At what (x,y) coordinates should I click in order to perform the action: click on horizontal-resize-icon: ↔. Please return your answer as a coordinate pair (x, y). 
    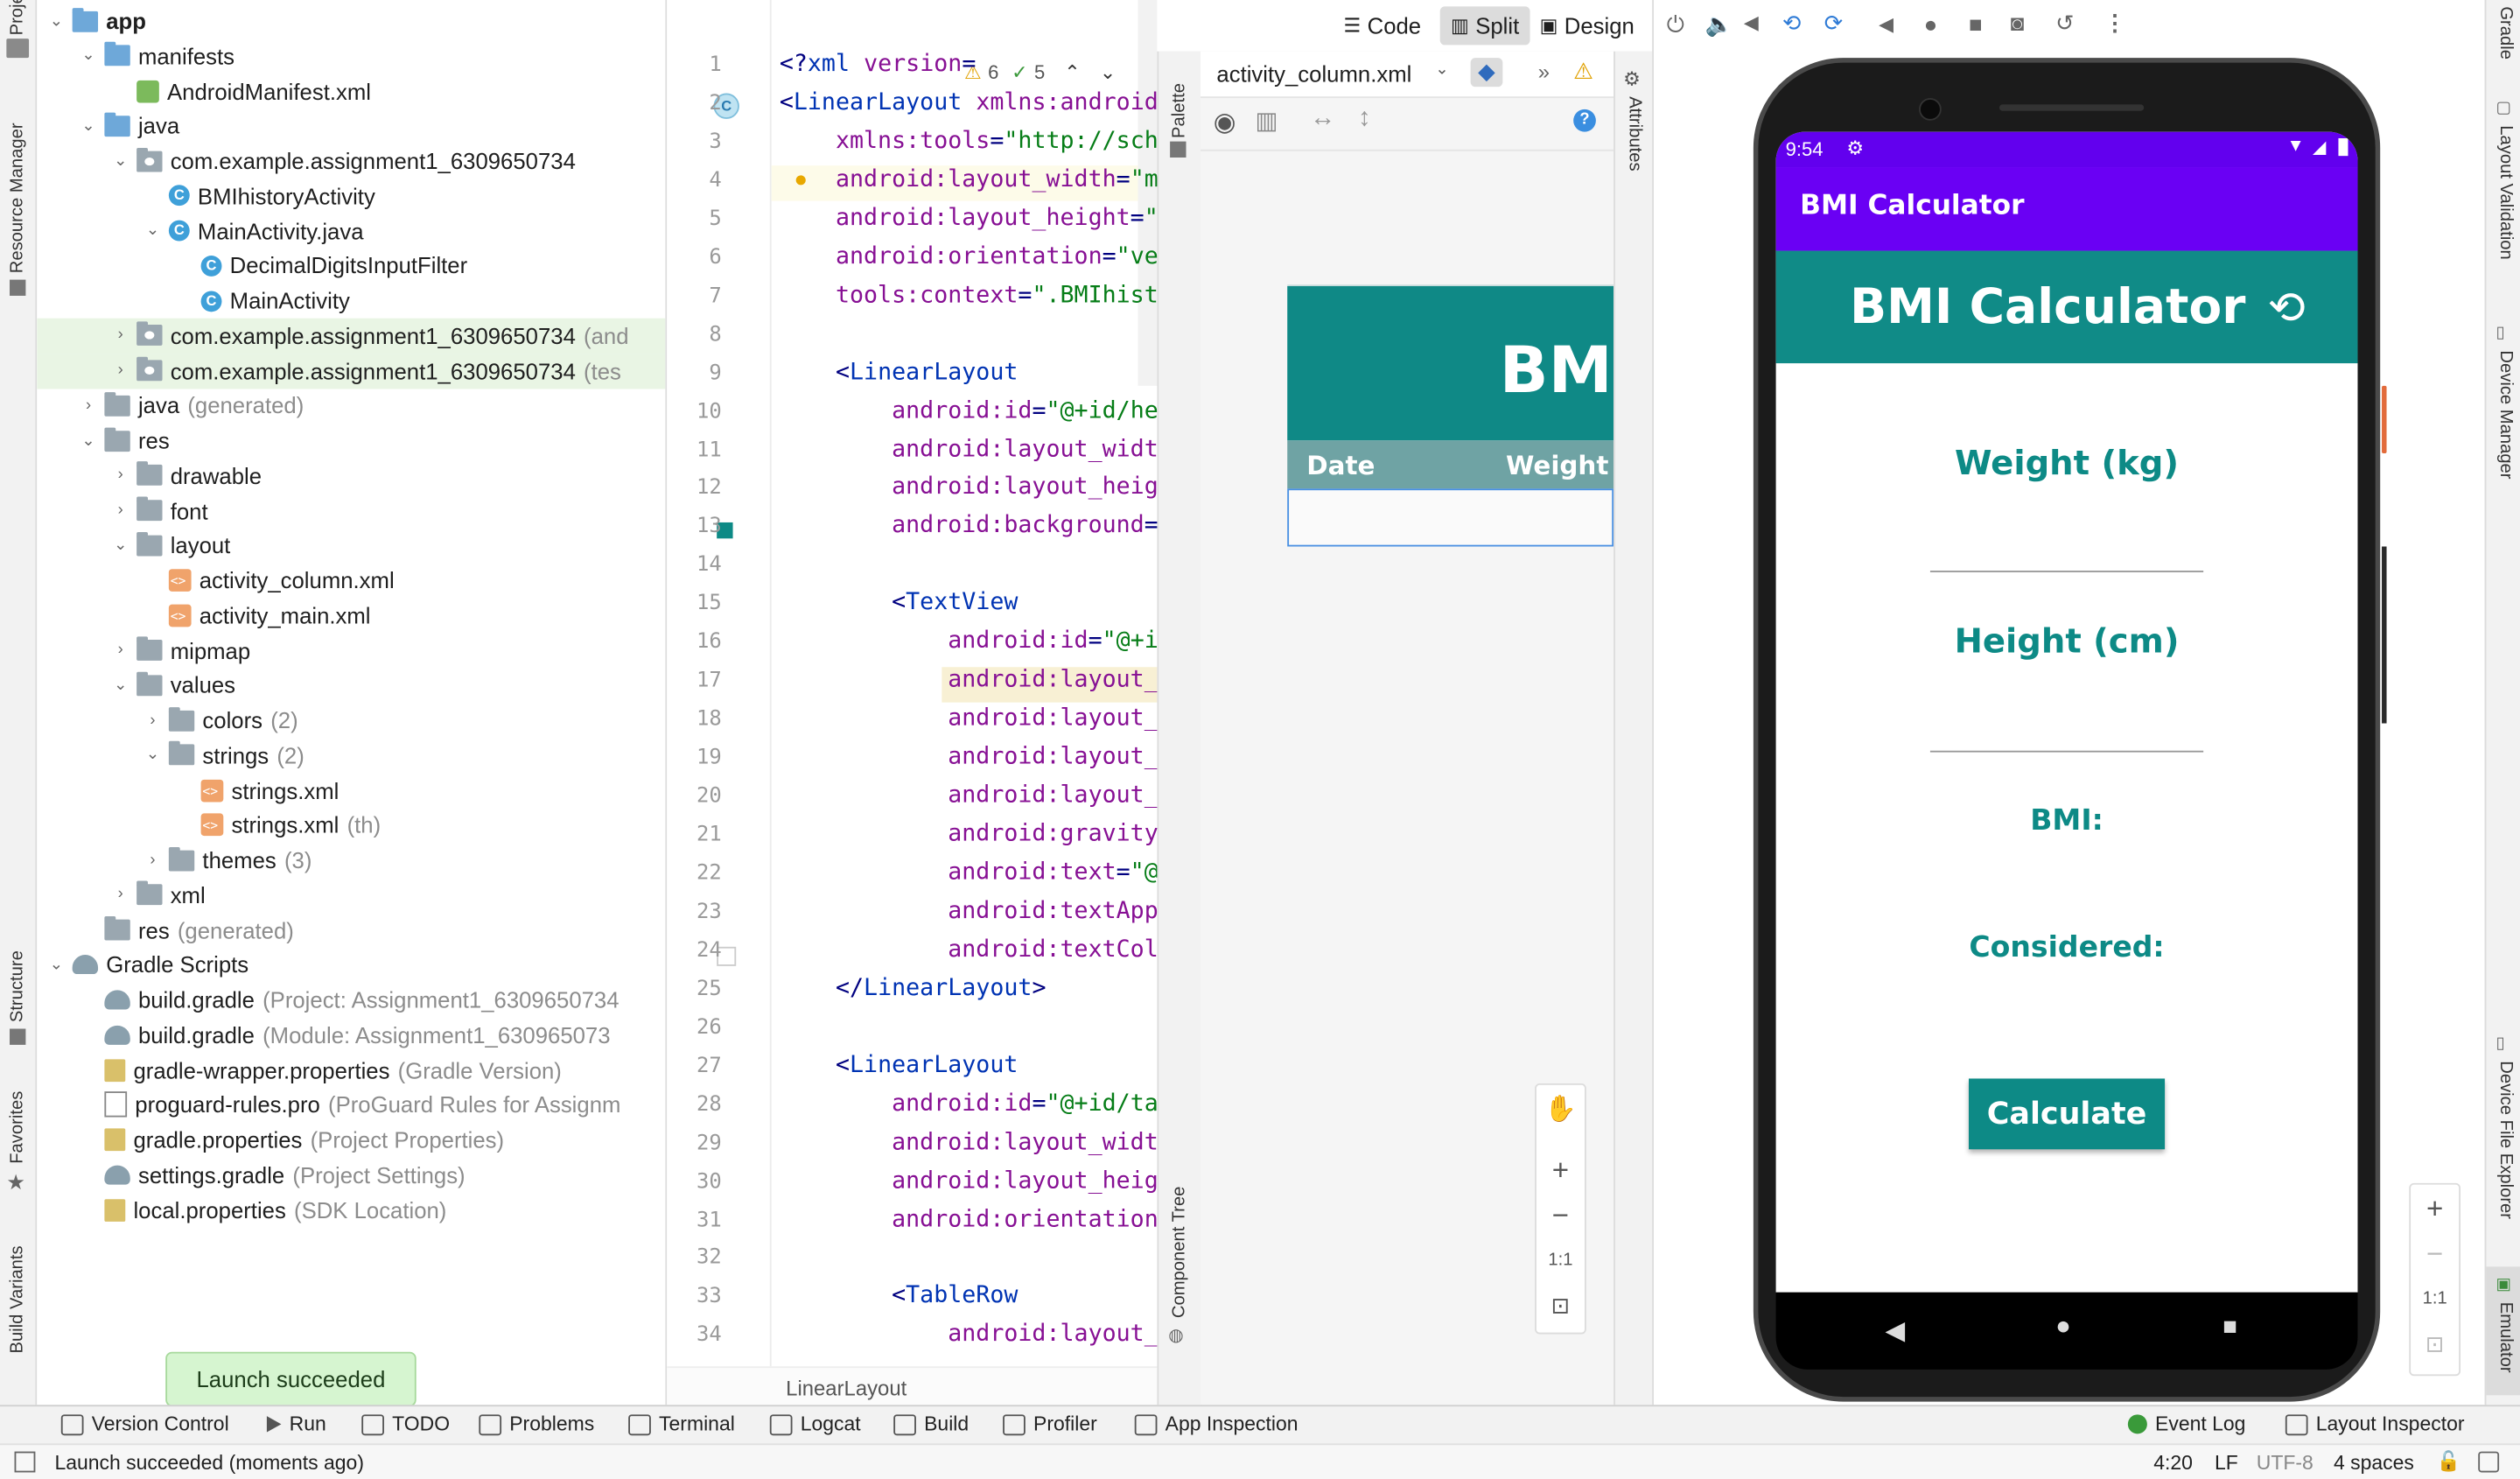
    Looking at the image, I should click on (1322, 119).